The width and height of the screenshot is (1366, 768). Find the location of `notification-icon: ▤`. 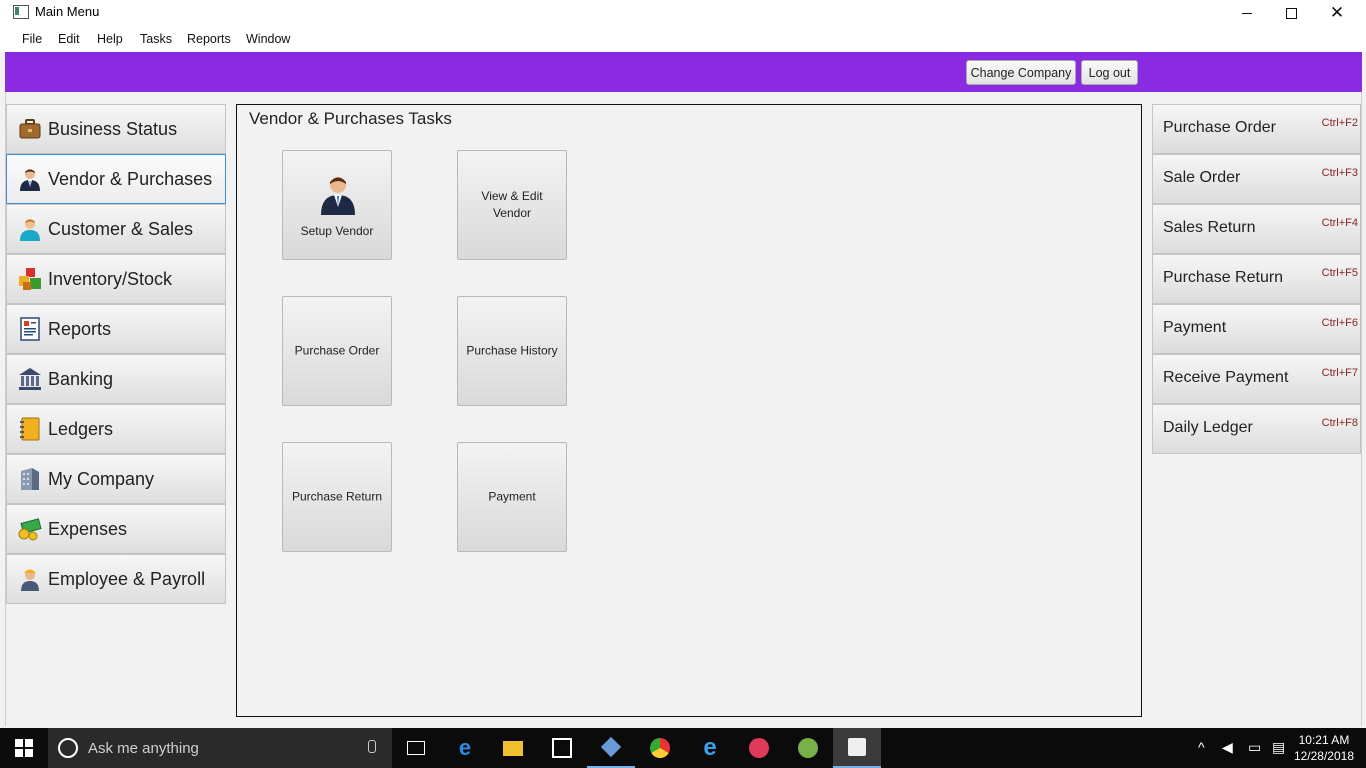

notification-icon: ▤ is located at coordinates (1278, 747).